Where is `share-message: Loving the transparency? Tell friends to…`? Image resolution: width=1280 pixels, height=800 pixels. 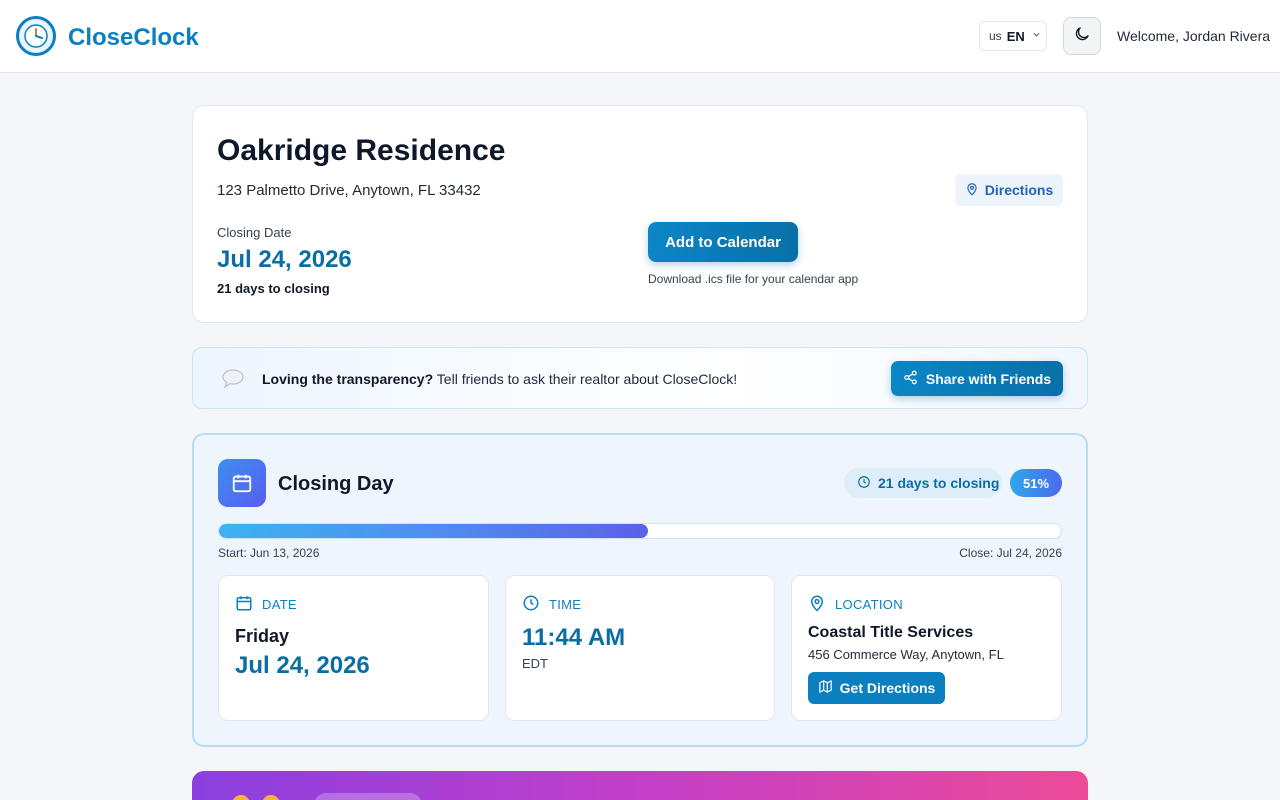 share-message: Loving the transparency? Tell friends to… is located at coordinates (499, 379).